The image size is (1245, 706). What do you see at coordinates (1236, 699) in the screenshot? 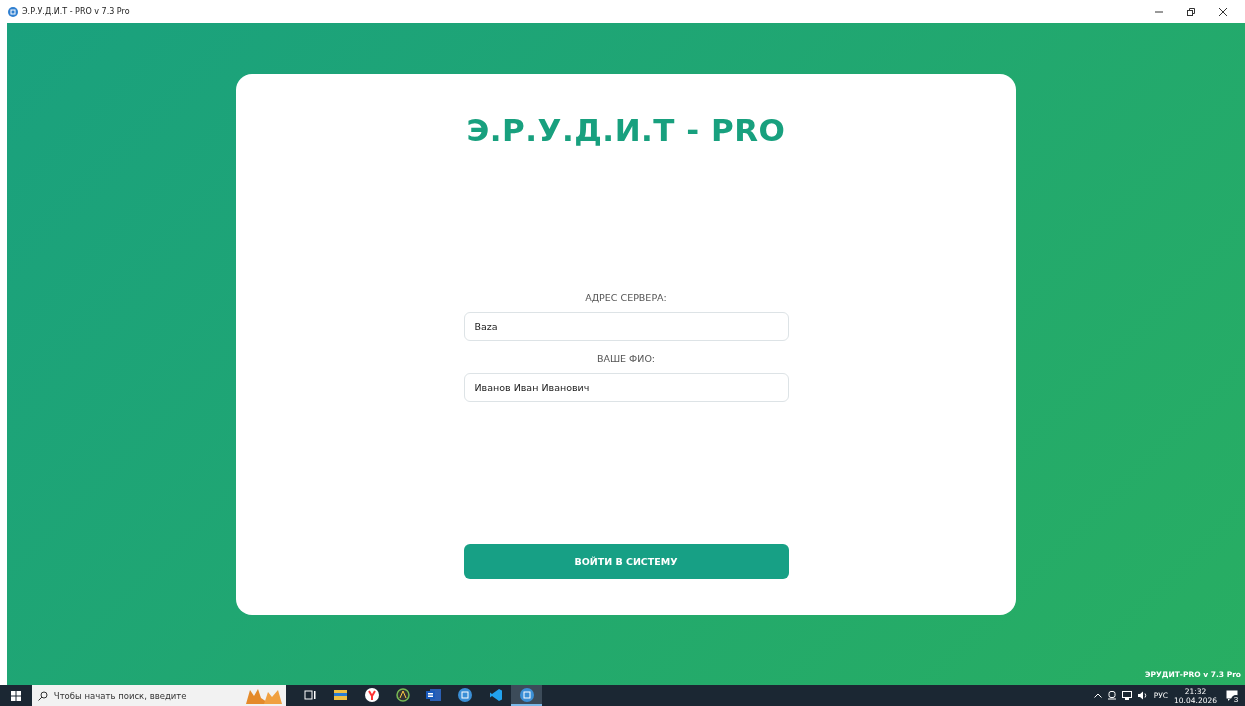
I see `notification-count: 3` at bounding box center [1236, 699].